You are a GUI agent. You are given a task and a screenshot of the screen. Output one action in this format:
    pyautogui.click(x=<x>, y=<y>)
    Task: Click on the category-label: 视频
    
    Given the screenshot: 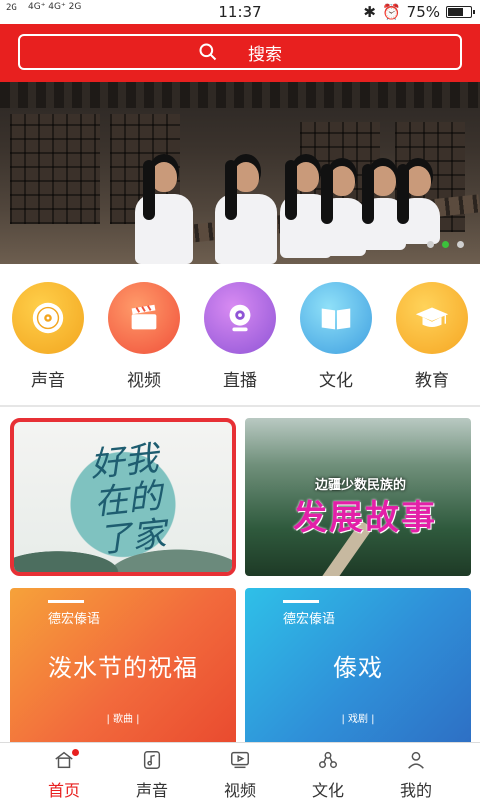 What is the action you would take?
    pyautogui.click(x=144, y=381)
    